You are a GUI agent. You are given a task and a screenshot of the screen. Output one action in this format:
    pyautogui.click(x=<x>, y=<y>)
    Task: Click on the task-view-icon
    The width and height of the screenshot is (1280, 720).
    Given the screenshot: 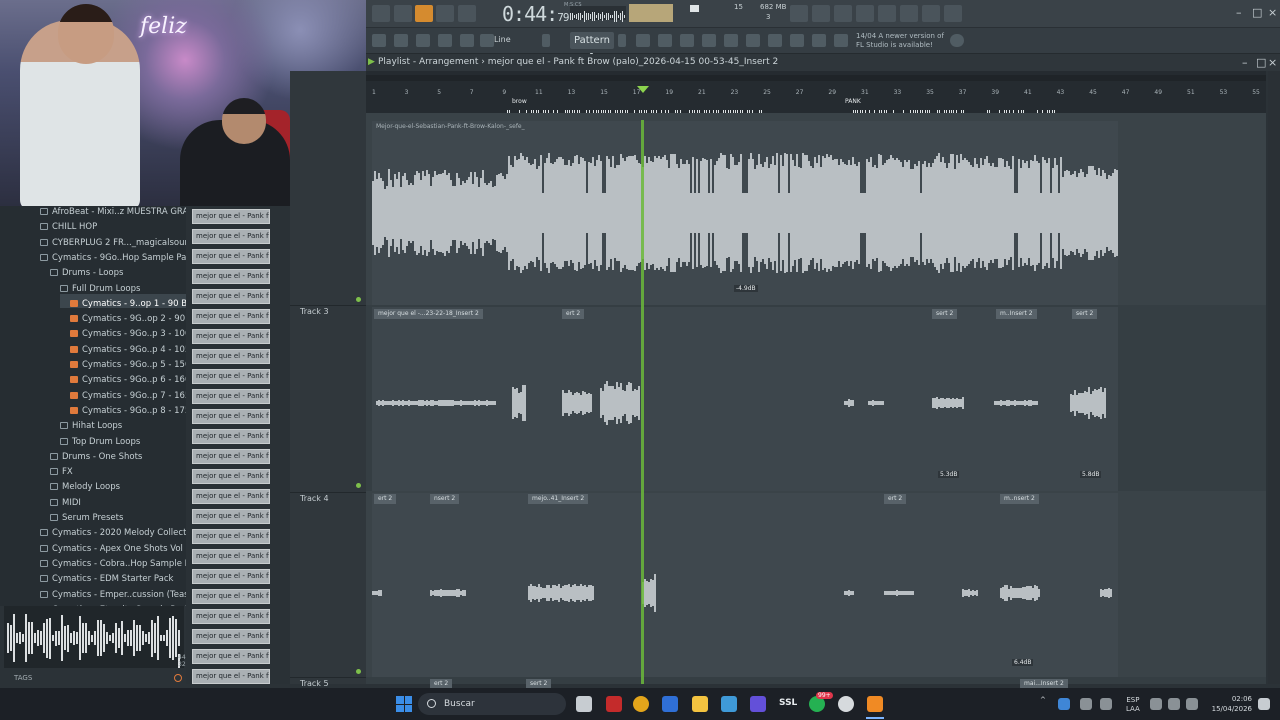 What is the action you would take?
    pyautogui.click(x=584, y=704)
    